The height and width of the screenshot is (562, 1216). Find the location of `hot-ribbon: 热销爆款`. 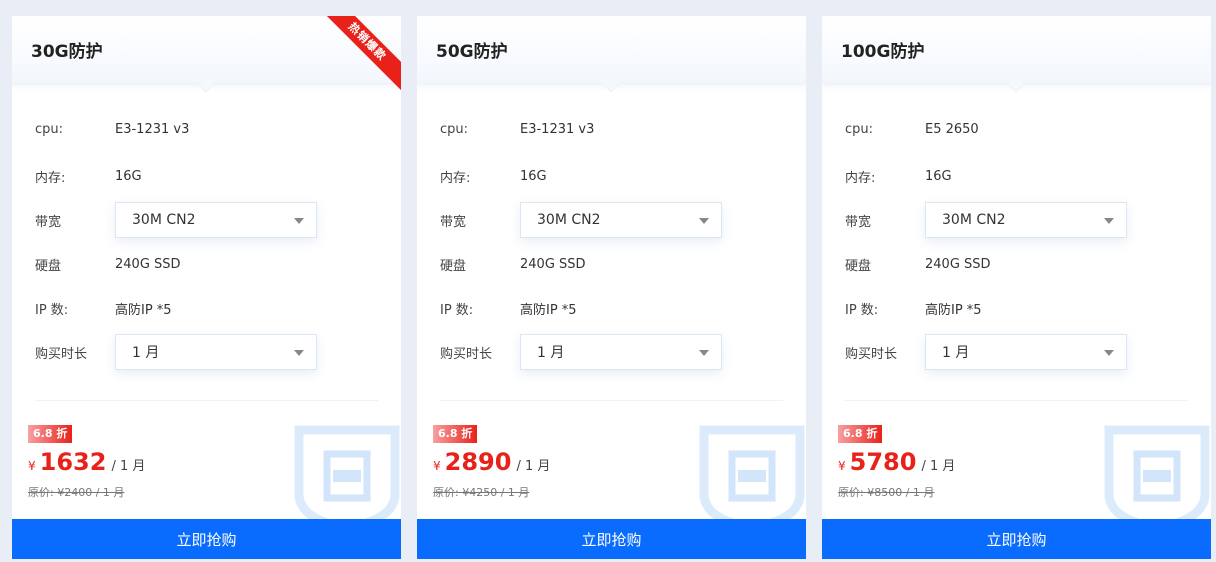

hot-ribbon: 热销爆款 is located at coordinates (361, 56).